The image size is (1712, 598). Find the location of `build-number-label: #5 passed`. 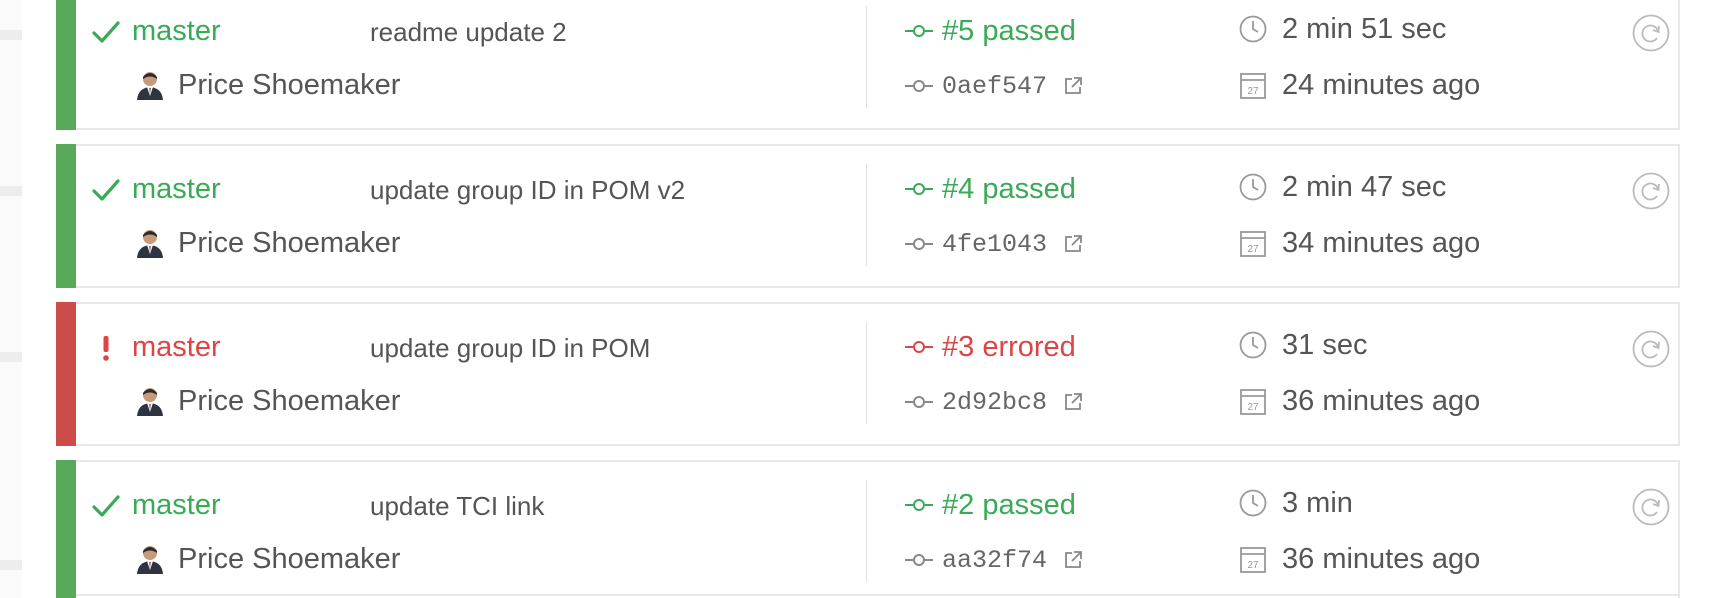

build-number-label: #5 passed is located at coordinates (1009, 31).